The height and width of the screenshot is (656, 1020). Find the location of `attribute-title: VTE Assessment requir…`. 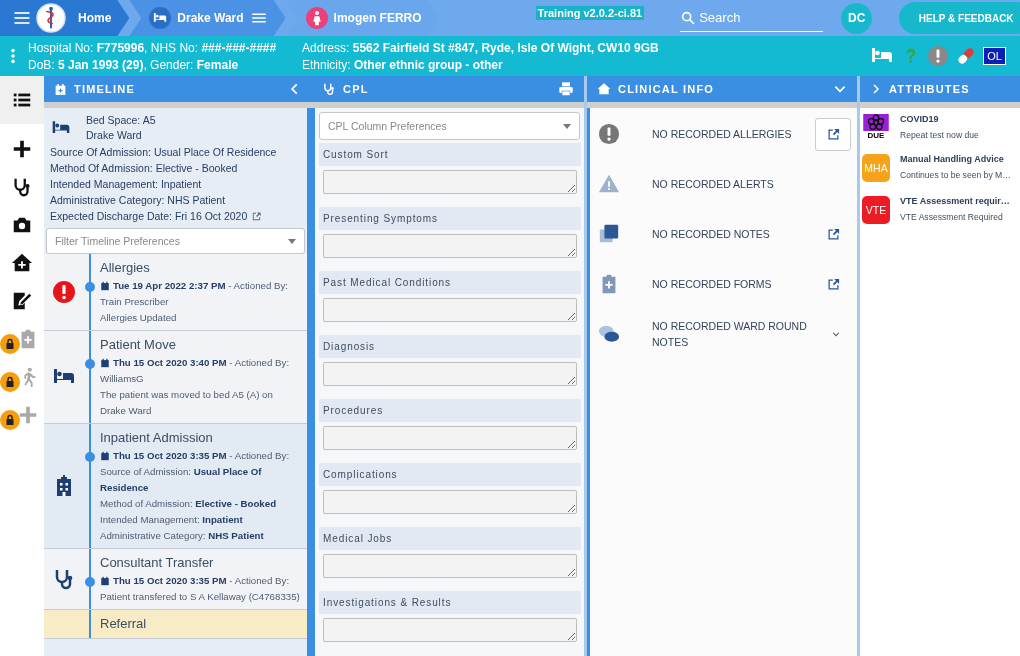

attribute-title: VTE Assessment requir… is located at coordinates (955, 201).